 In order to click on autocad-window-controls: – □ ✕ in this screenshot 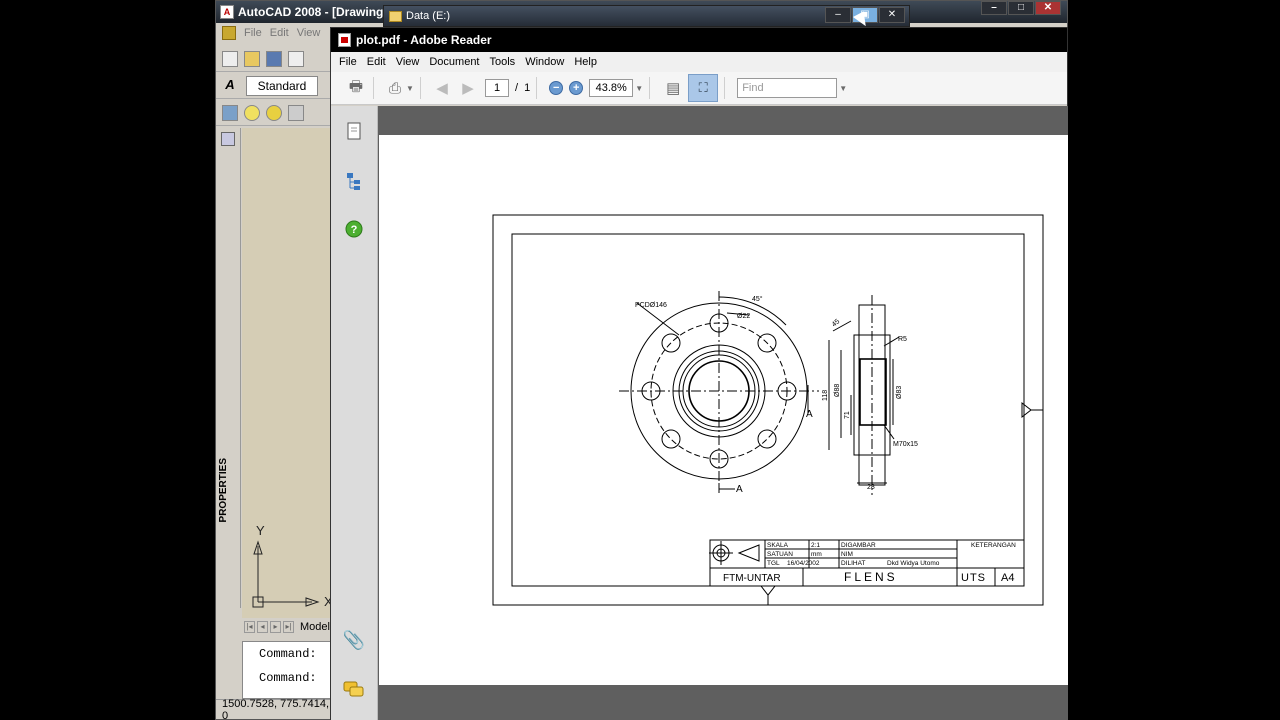, I will do `click(1020, 8)`.